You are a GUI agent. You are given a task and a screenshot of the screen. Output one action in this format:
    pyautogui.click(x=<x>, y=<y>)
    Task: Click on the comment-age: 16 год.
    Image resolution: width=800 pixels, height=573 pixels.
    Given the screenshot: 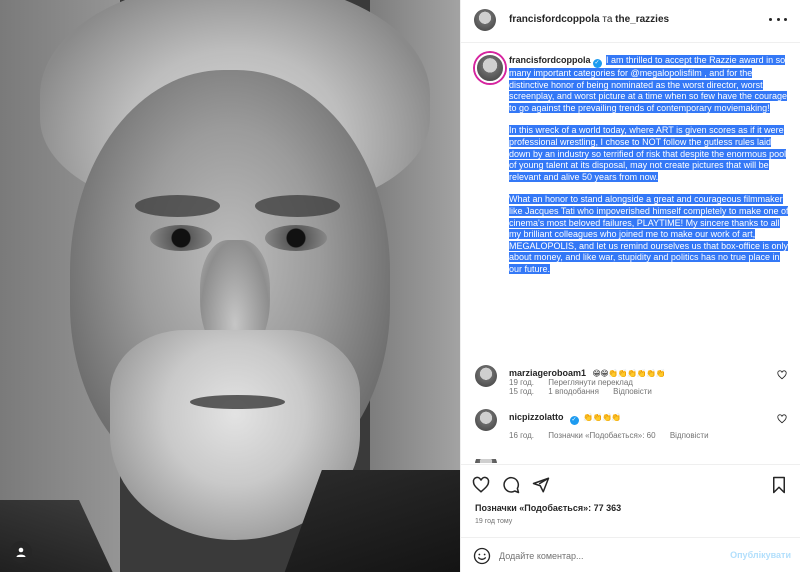 What is the action you would take?
    pyautogui.click(x=522, y=435)
    